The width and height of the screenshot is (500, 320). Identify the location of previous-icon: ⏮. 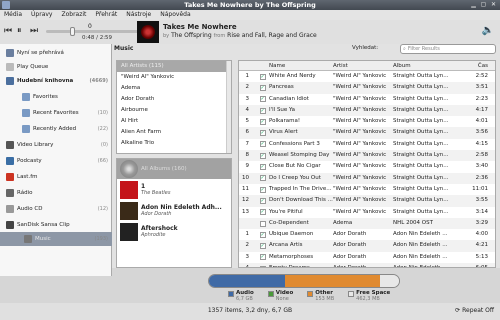
(8, 31).